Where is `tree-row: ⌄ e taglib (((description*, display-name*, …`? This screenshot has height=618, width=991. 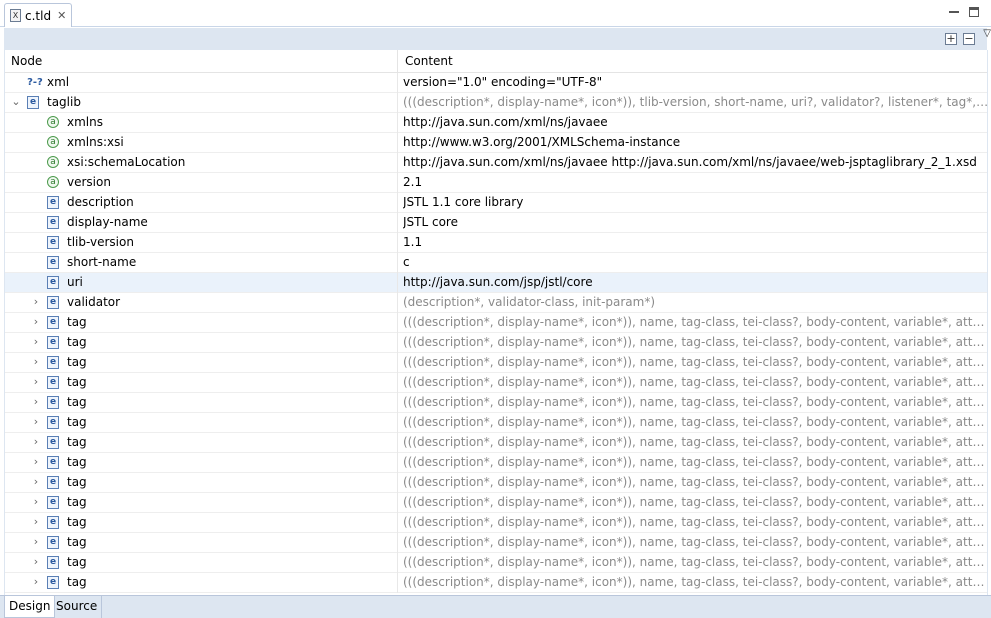 tree-row: ⌄ e taglib (((description*, display-name*, … is located at coordinates (496, 103).